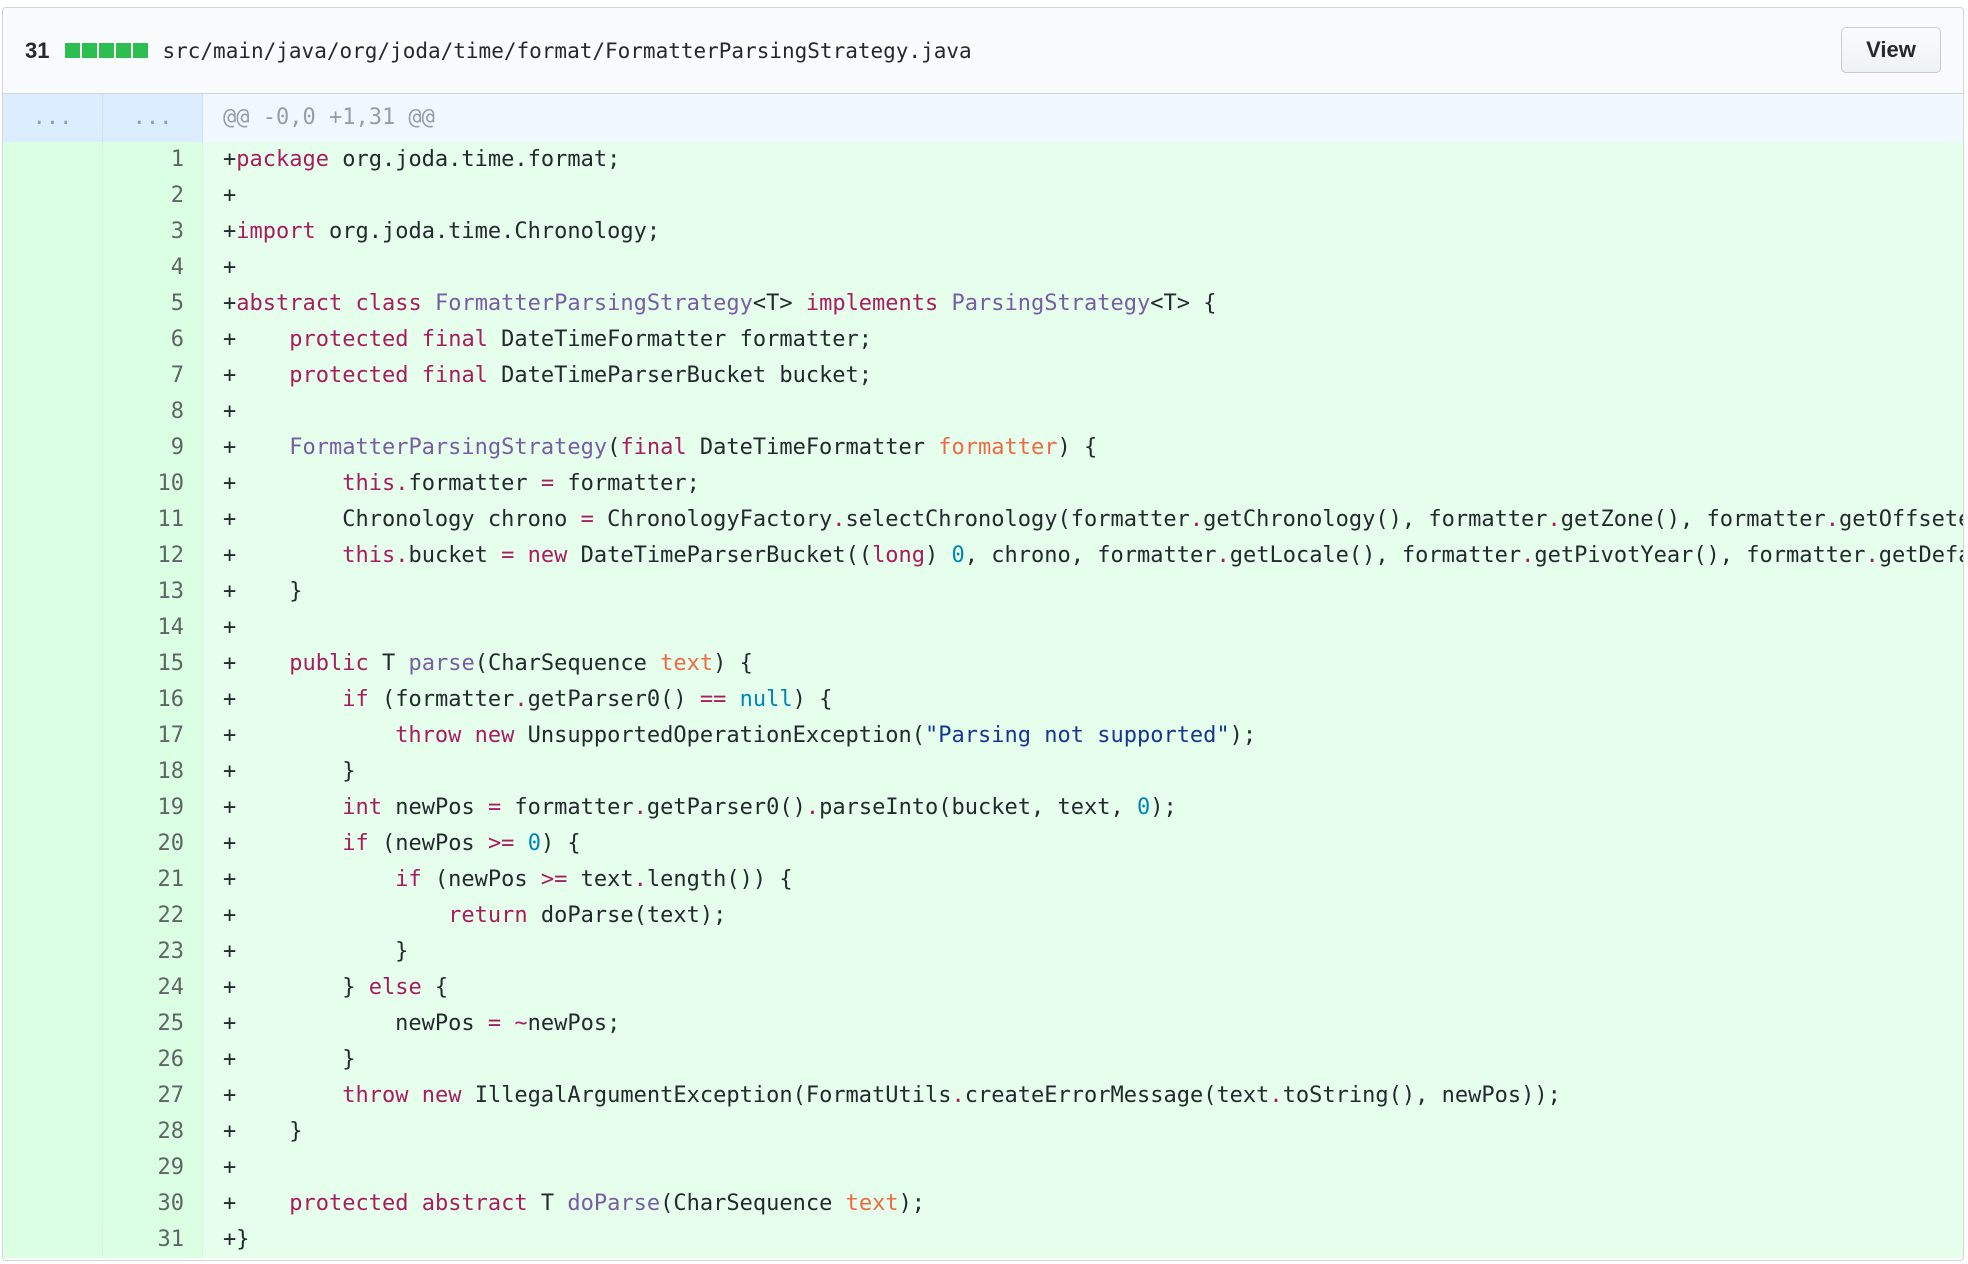  Describe the element at coordinates (153, 664) in the screenshot. I see `new-line-number: 15` at that location.